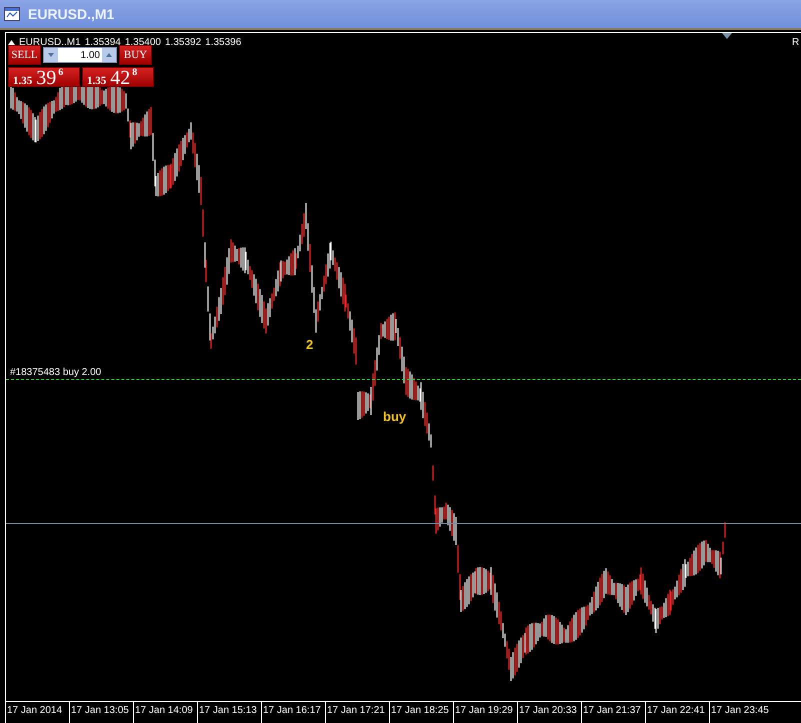 The width and height of the screenshot is (801, 723). What do you see at coordinates (223, 43) in the screenshot?
I see `quote-value: 1.35396` at bounding box center [223, 43].